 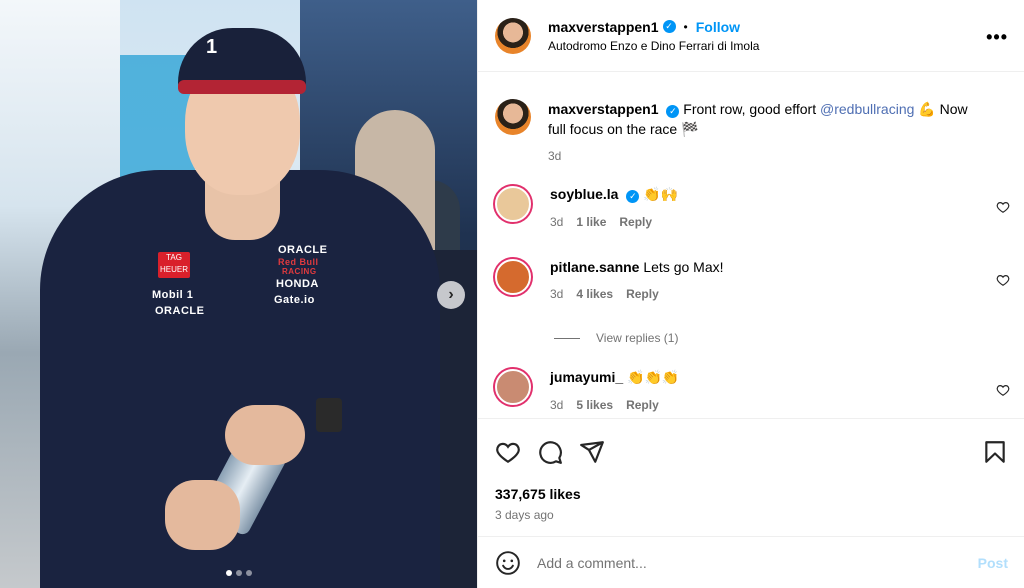 What do you see at coordinates (683, 267) in the screenshot?
I see `comment-text: Lets go Max!` at bounding box center [683, 267].